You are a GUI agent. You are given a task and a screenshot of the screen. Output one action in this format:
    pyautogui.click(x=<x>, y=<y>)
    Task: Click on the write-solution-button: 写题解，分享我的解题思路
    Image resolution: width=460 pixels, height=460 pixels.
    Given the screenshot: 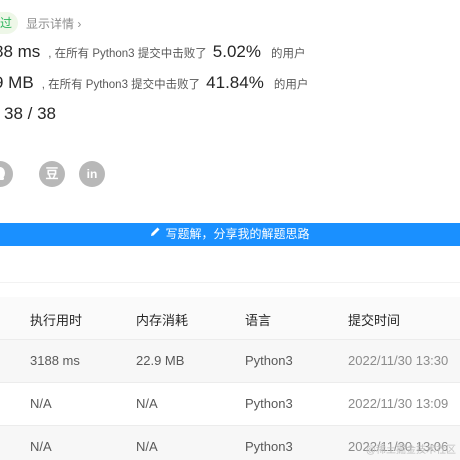 What is the action you would take?
    pyautogui.click(x=230, y=234)
    